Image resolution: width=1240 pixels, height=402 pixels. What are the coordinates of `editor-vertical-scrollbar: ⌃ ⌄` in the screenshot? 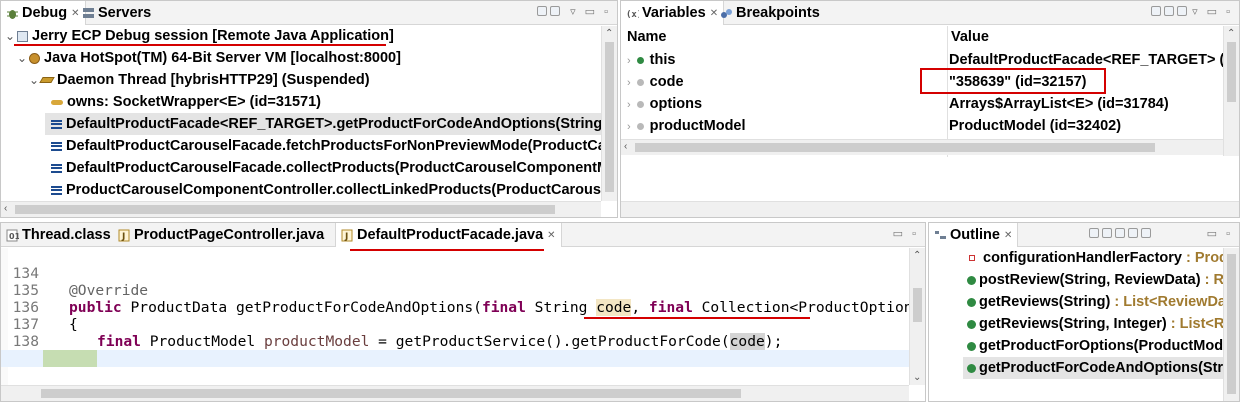 It's located at (917, 316).